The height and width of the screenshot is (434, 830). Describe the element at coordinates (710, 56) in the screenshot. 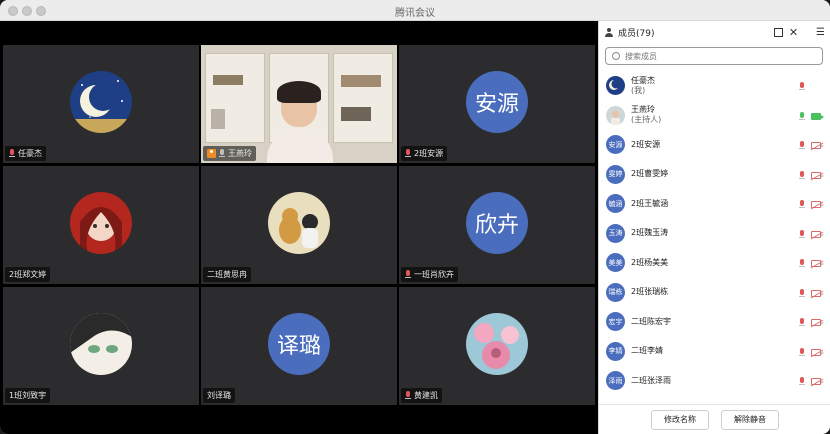

I see `search-input` at that location.